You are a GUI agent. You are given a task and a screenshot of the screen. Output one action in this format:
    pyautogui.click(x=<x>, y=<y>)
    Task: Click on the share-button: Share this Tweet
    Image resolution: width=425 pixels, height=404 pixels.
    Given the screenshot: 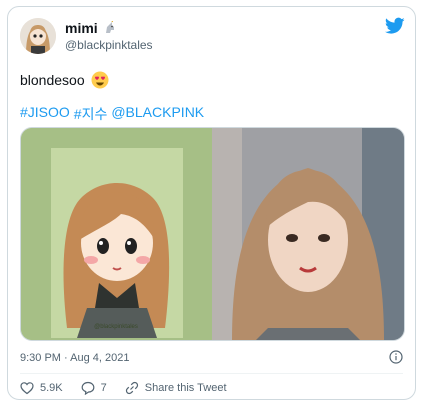 What is the action you would take?
    pyautogui.click(x=176, y=388)
    